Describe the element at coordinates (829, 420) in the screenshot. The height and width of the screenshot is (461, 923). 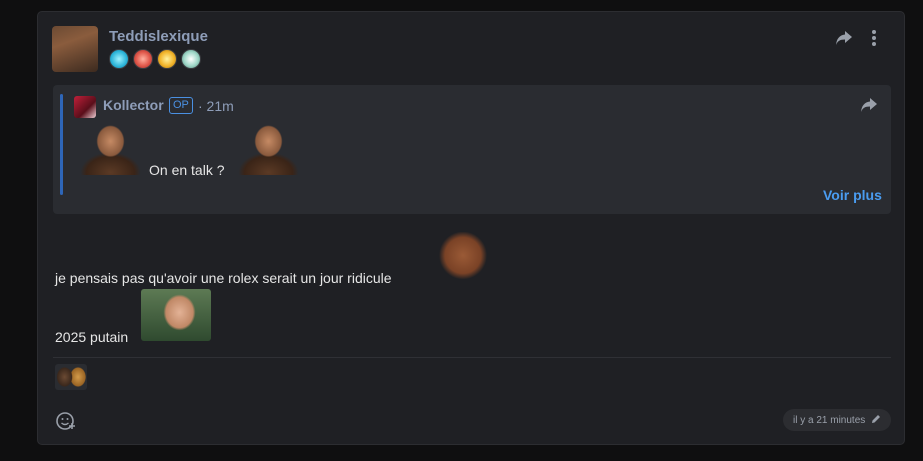
I see `timestamp: il y a 21 minutes` at that location.